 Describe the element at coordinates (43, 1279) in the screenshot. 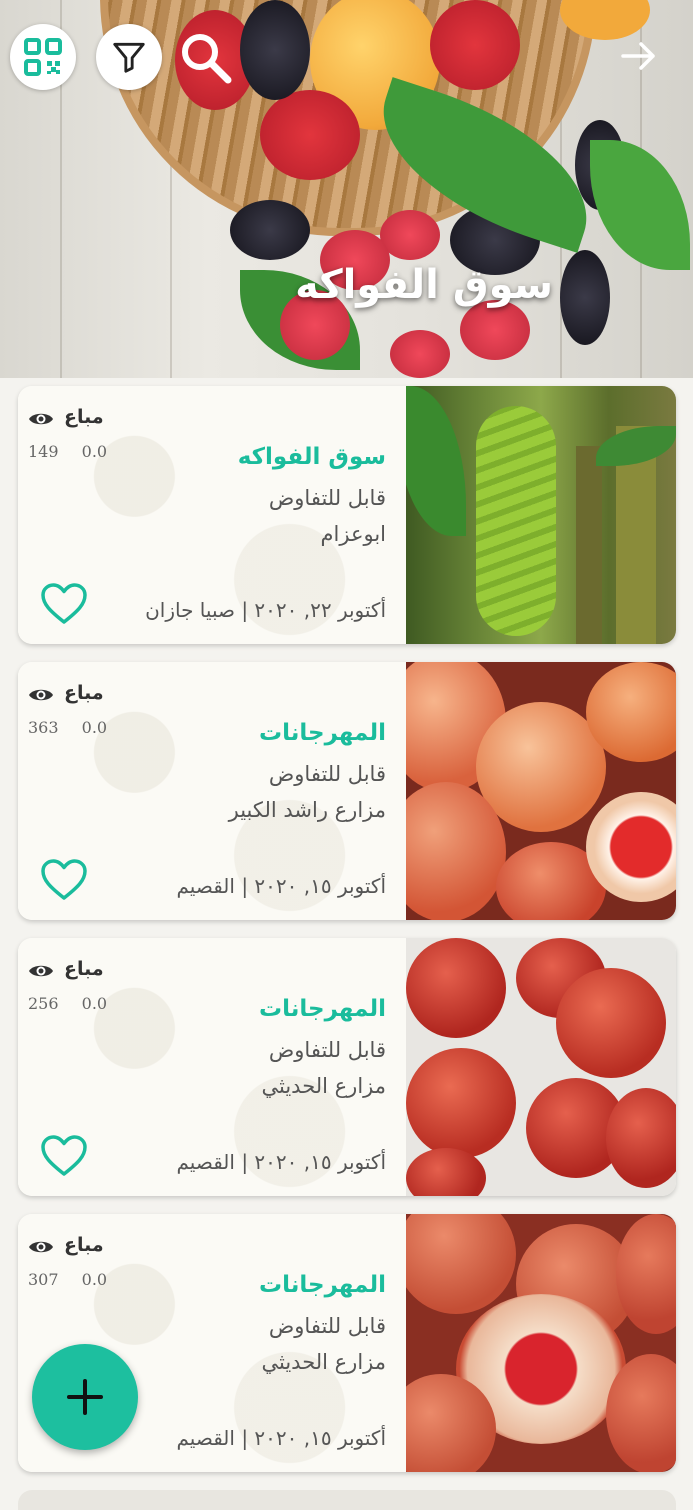

I see `views-count: 307` at that location.